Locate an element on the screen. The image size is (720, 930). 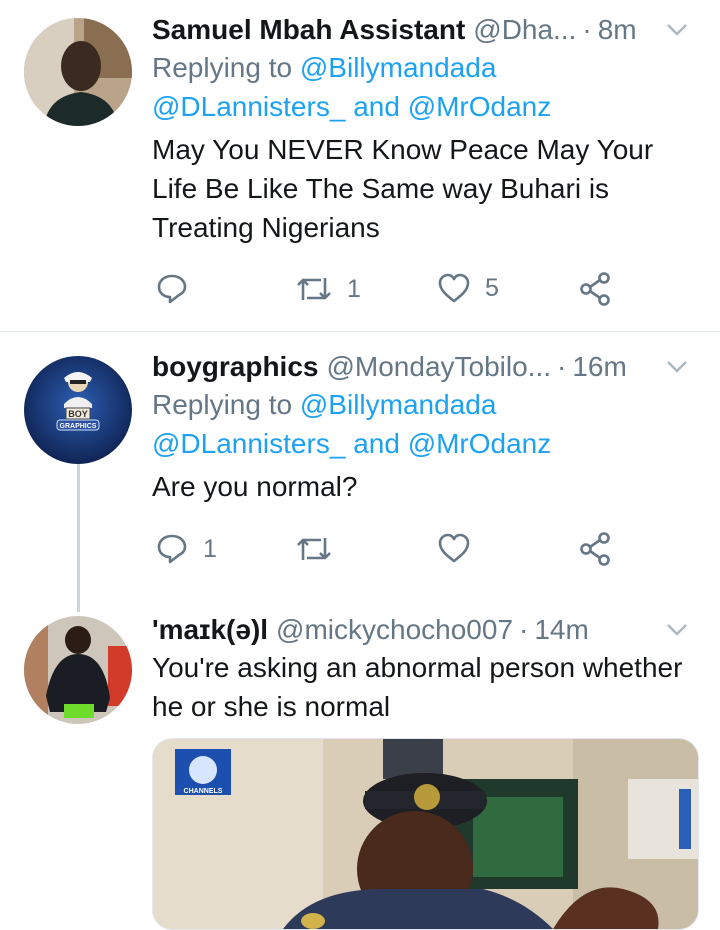
retweet-count: 1 is located at coordinates (354, 288).